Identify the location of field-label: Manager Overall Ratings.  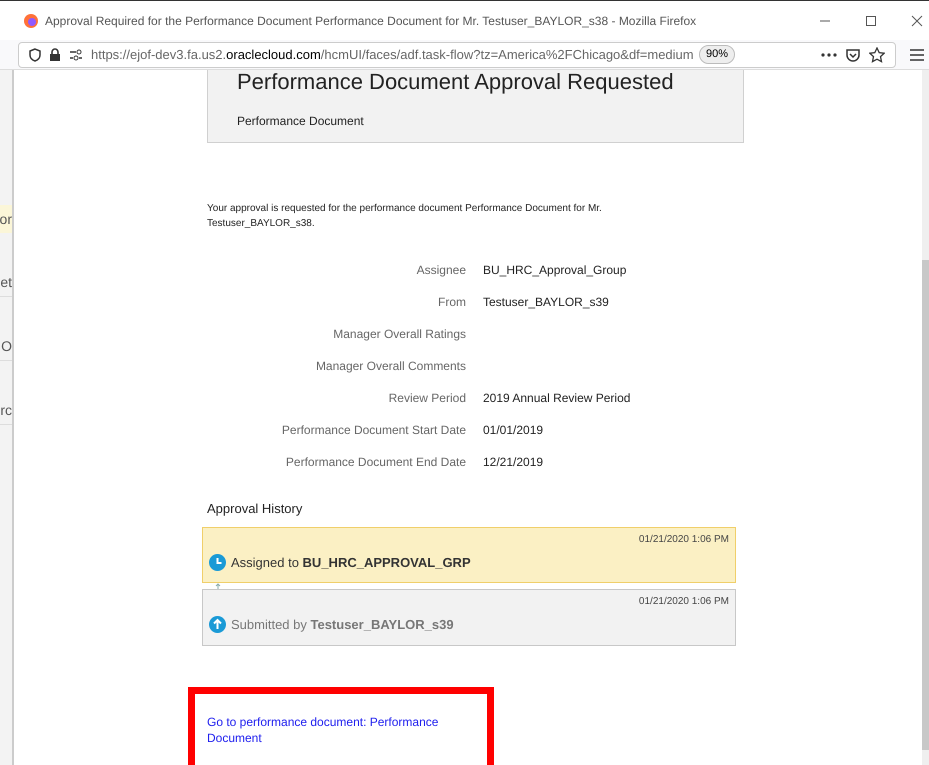
(399, 334).